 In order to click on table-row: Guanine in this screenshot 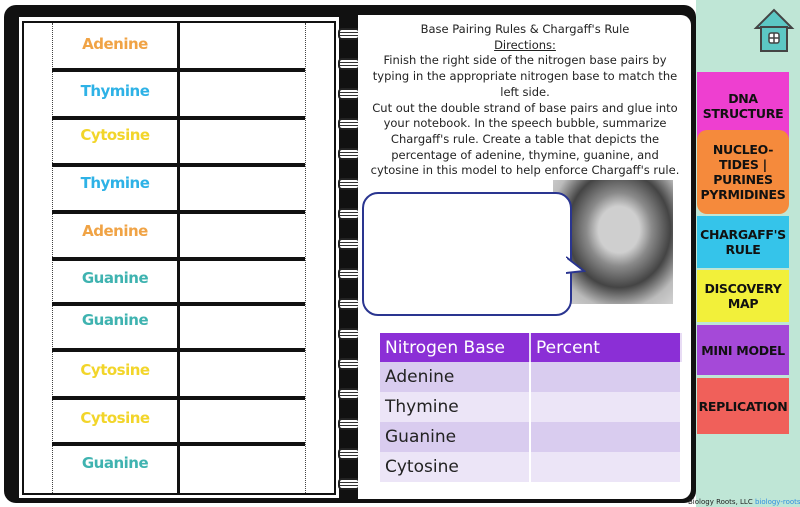, I will do `click(531, 437)`.